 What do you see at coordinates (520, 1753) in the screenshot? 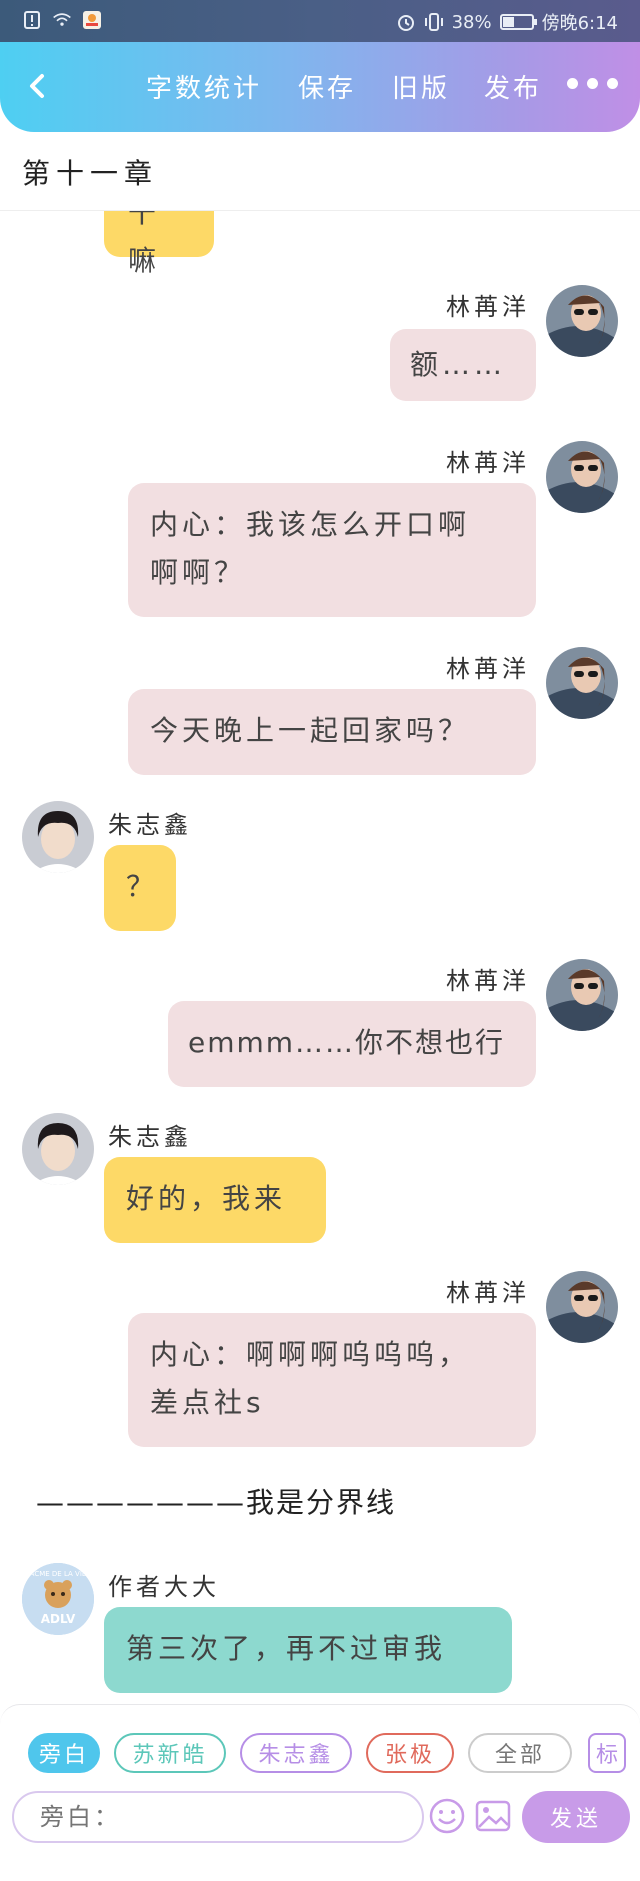
I see `role-chip-all: 全部` at bounding box center [520, 1753].